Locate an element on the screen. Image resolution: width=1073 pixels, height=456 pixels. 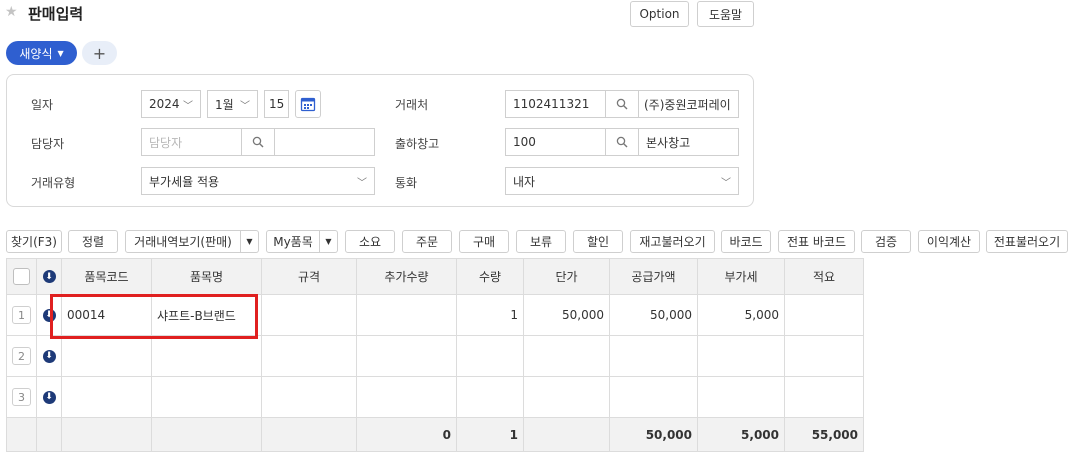
help-button: 도움말 is located at coordinates (725, 14).